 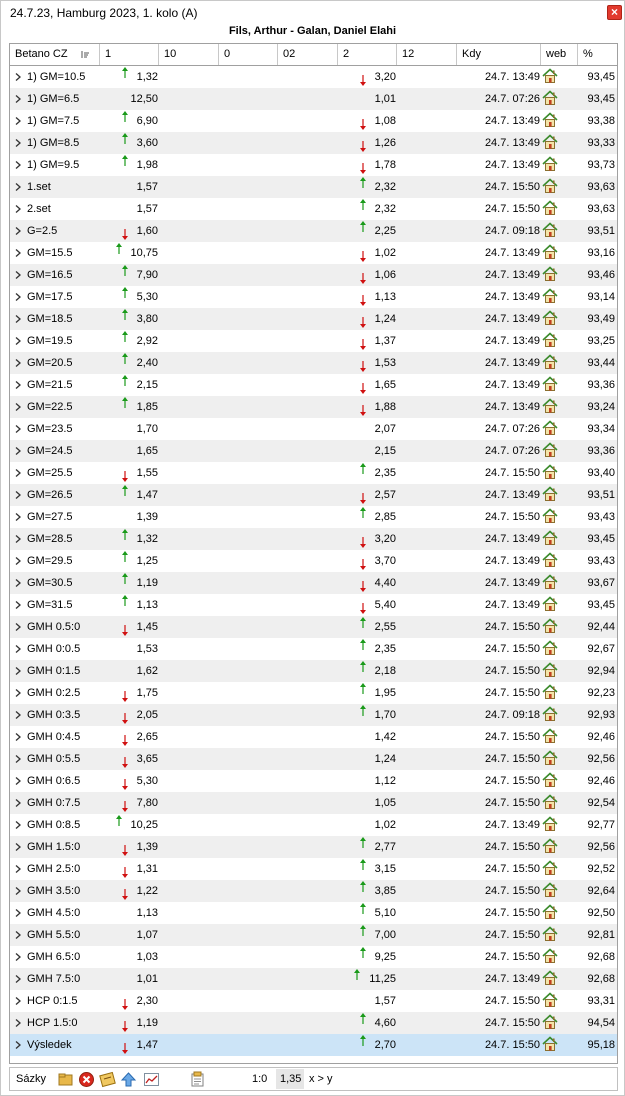 I want to click on notes-icon, so click(x=197, y=1079).